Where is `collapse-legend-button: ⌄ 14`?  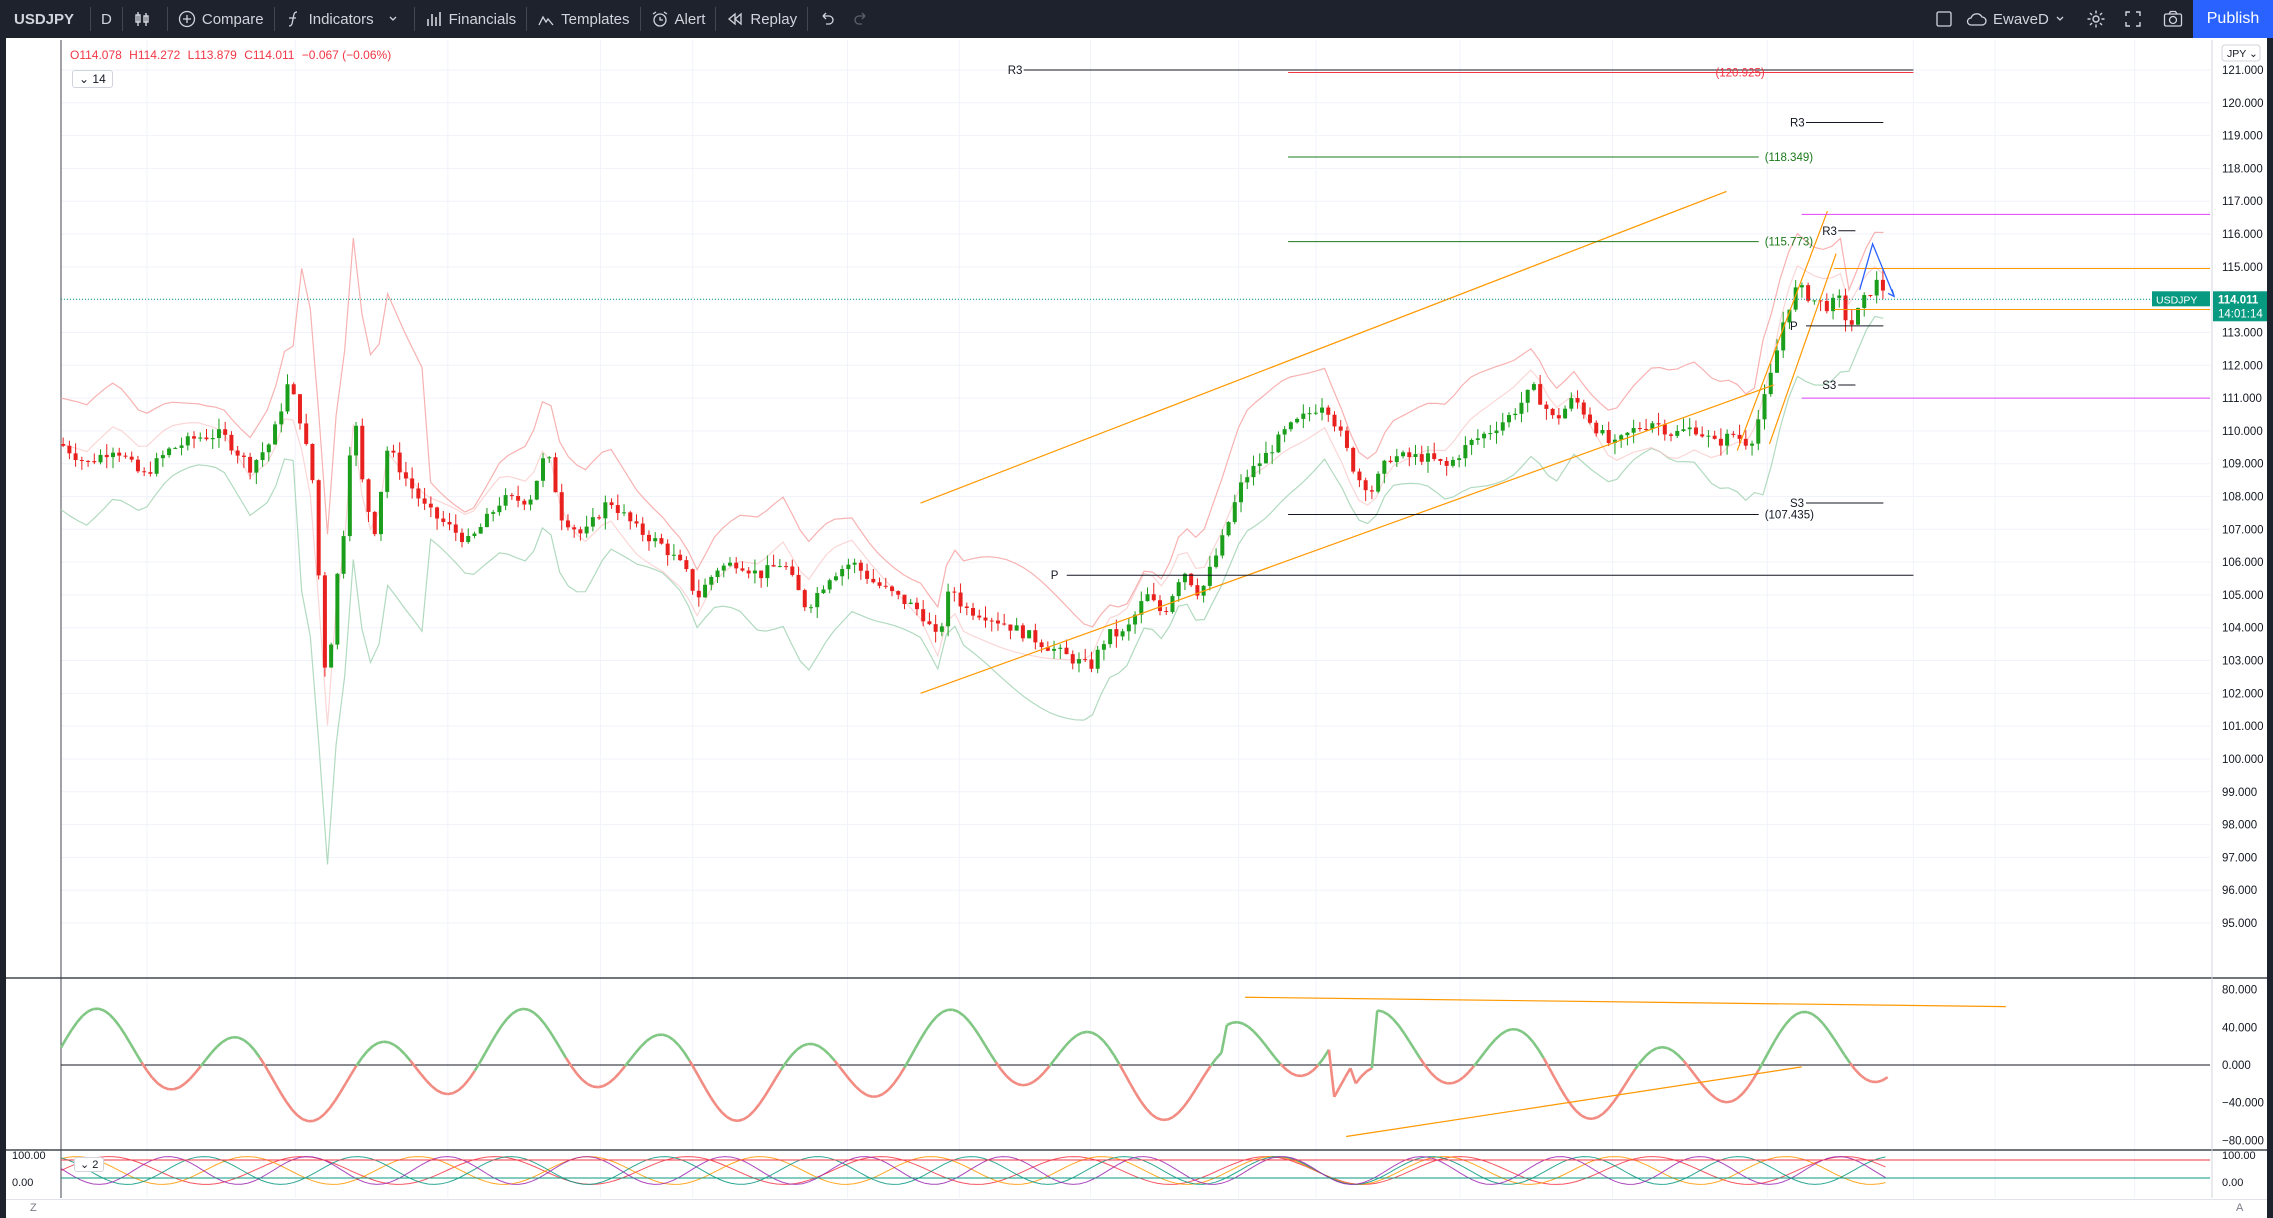 collapse-legend-button: ⌄ 14 is located at coordinates (92, 79).